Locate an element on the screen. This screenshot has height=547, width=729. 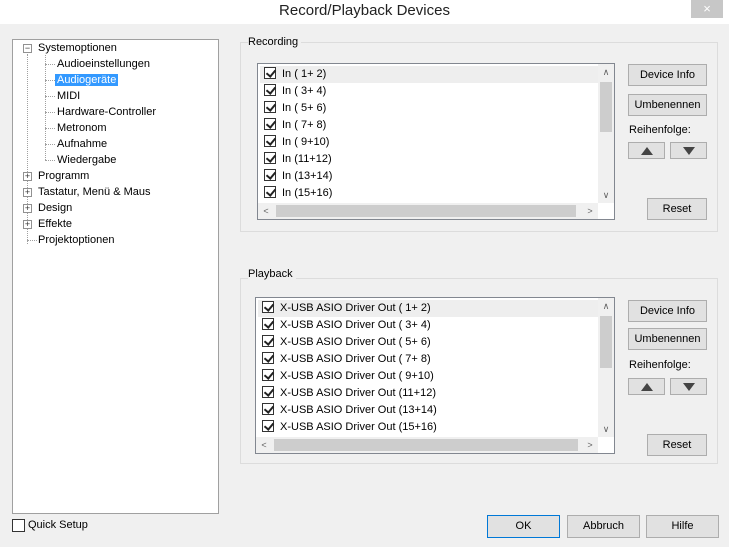
list-item: X-USB ASIO Driver Out ( 1+ 2) is located at coordinates (428, 308).